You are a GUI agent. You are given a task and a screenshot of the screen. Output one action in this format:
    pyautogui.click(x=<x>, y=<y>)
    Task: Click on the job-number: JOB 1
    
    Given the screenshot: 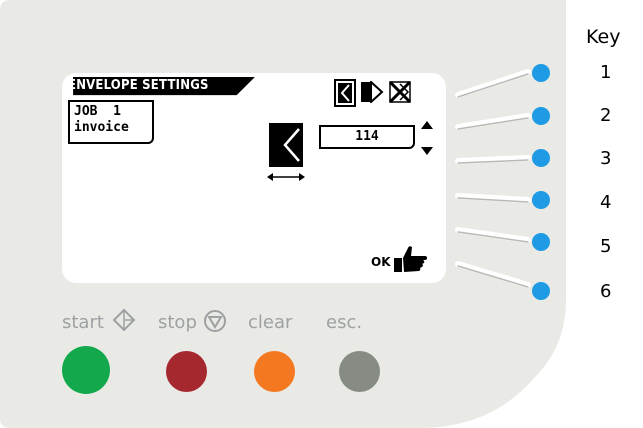 What is the action you would take?
    pyautogui.click(x=97, y=111)
    